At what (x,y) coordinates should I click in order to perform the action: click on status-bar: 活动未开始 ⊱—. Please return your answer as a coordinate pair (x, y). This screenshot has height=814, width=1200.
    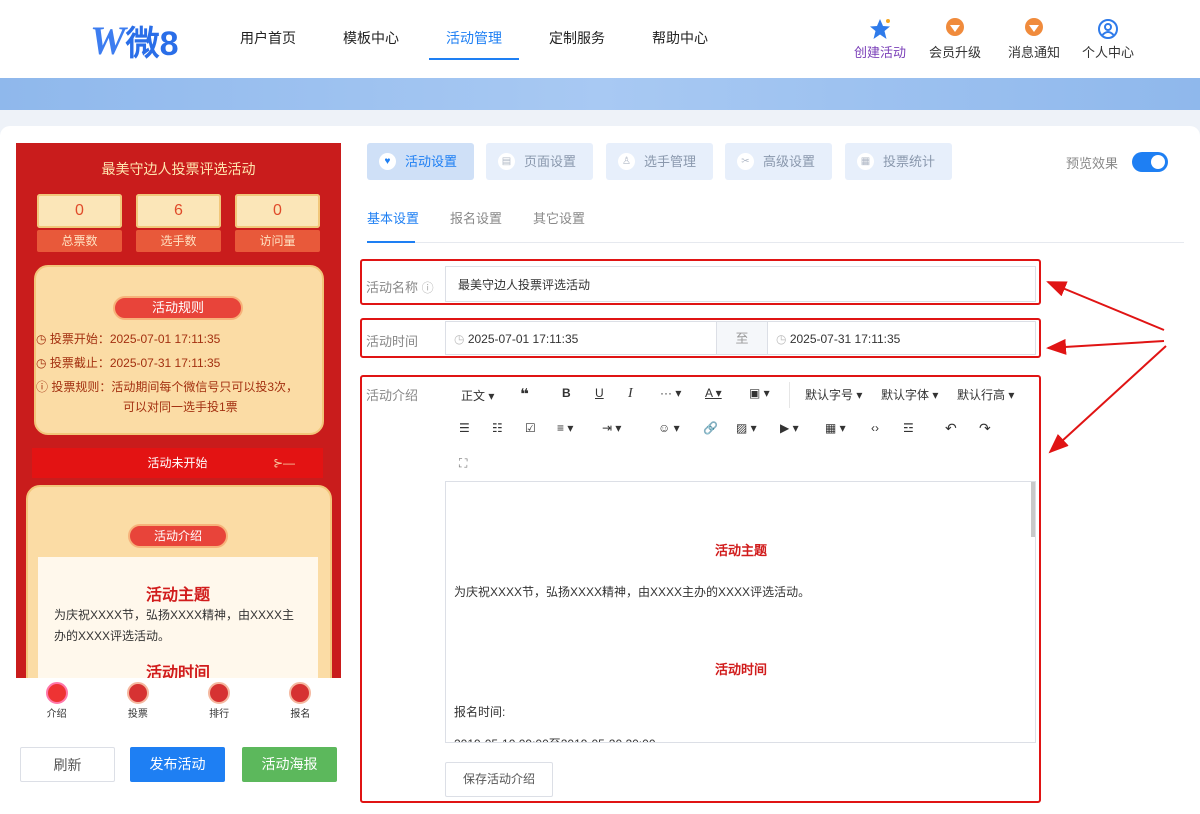
    Looking at the image, I should click on (177, 463).